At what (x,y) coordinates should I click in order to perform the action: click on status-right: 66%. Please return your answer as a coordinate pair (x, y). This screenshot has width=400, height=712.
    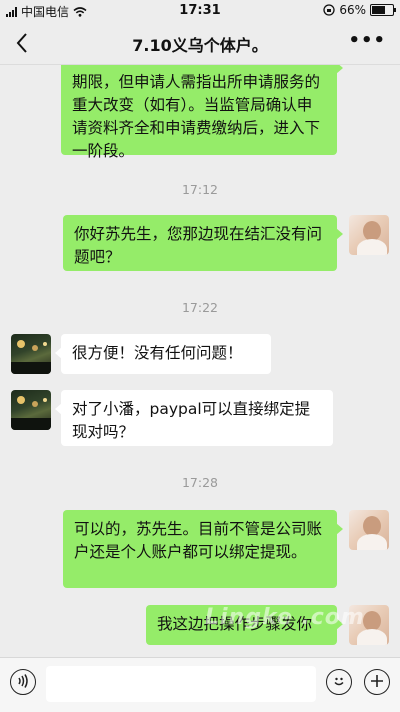
    Looking at the image, I should click on (359, 10).